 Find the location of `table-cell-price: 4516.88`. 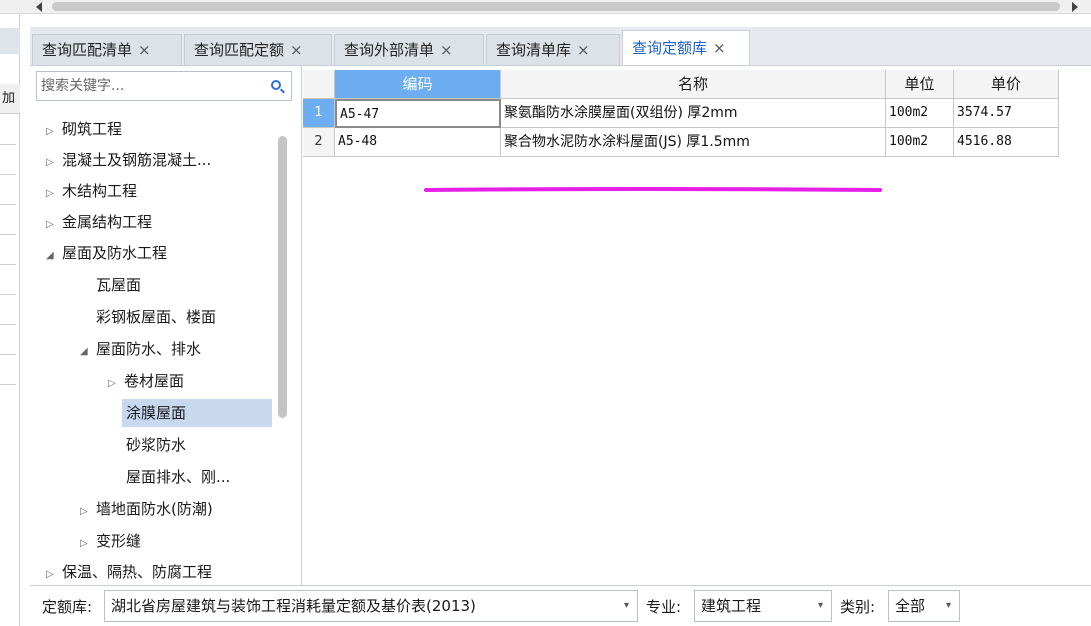

table-cell-price: 4516.88 is located at coordinates (1006, 142).